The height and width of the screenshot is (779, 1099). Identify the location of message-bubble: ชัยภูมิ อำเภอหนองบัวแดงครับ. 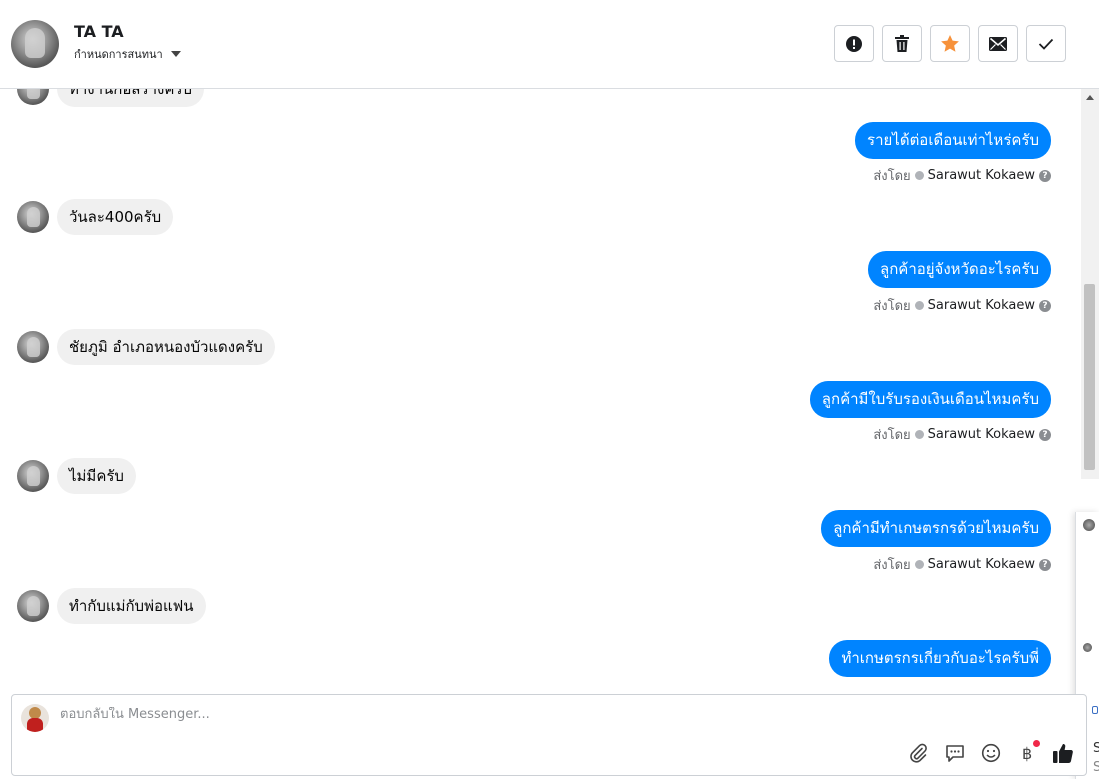
(166, 347).